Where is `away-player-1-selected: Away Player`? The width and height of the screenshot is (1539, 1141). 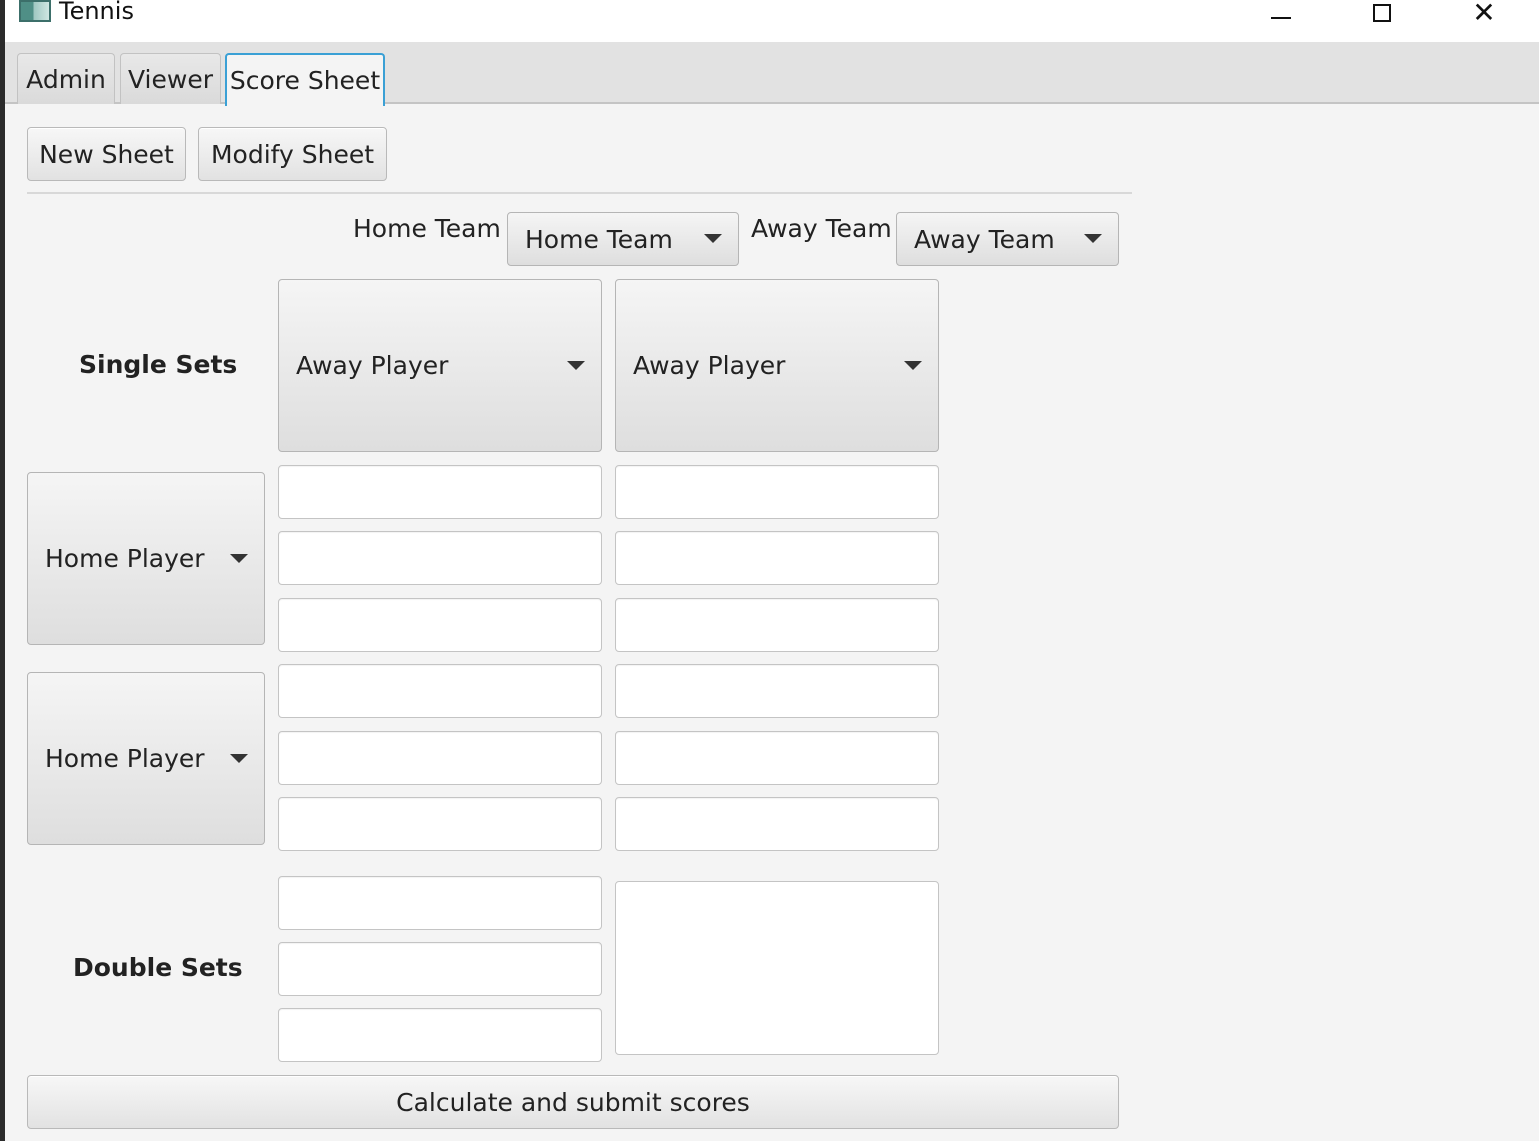
away-player-1-selected: Away Player is located at coordinates (372, 365).